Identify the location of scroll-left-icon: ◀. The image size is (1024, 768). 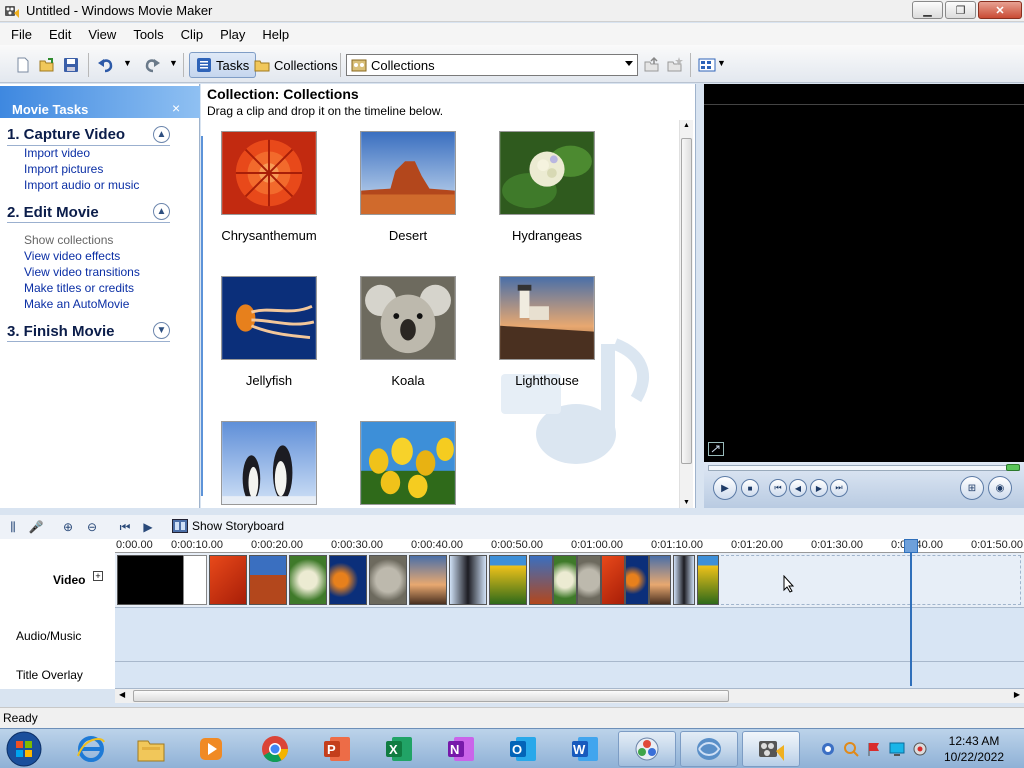
(122, 694).